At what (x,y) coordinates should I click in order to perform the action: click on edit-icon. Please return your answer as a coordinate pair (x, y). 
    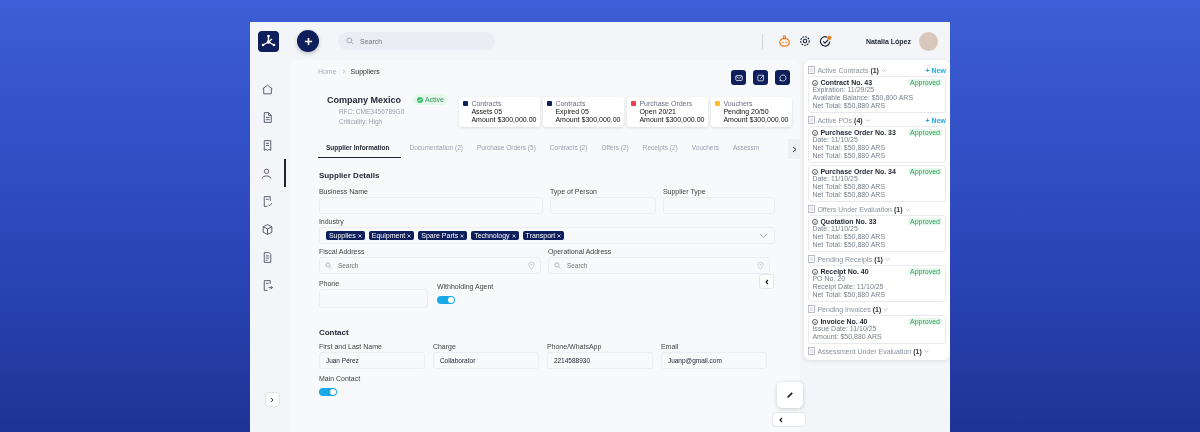
    Looking at the image, I should click on (760, 77).